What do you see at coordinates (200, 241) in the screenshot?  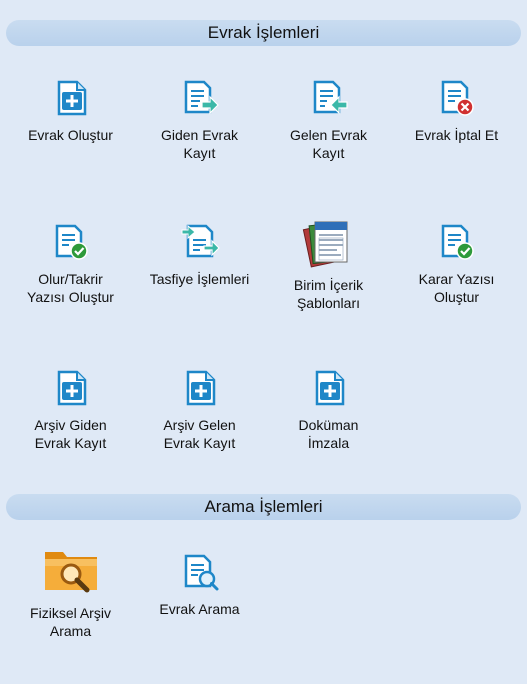 I see `document-liquidation-icon` at bounding box center [200, 241].